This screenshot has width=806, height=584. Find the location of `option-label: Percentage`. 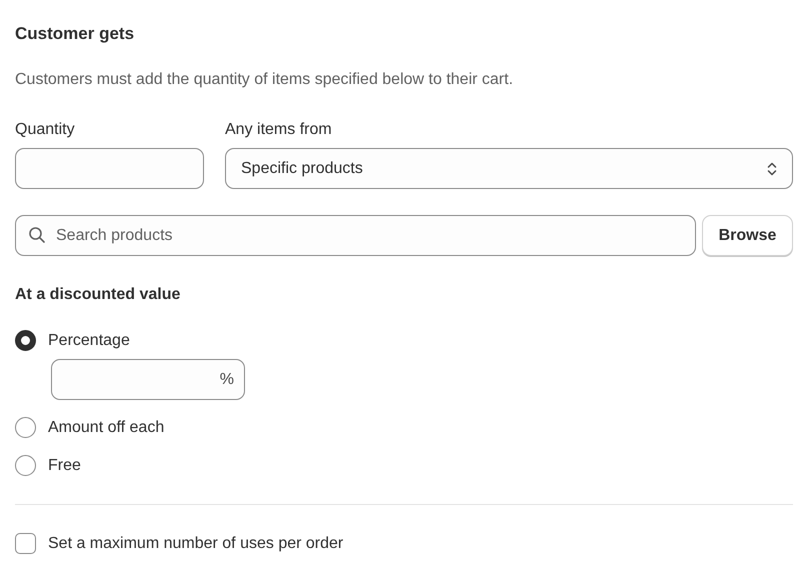

option-label: Percentage is located at coordinates (89, 341).